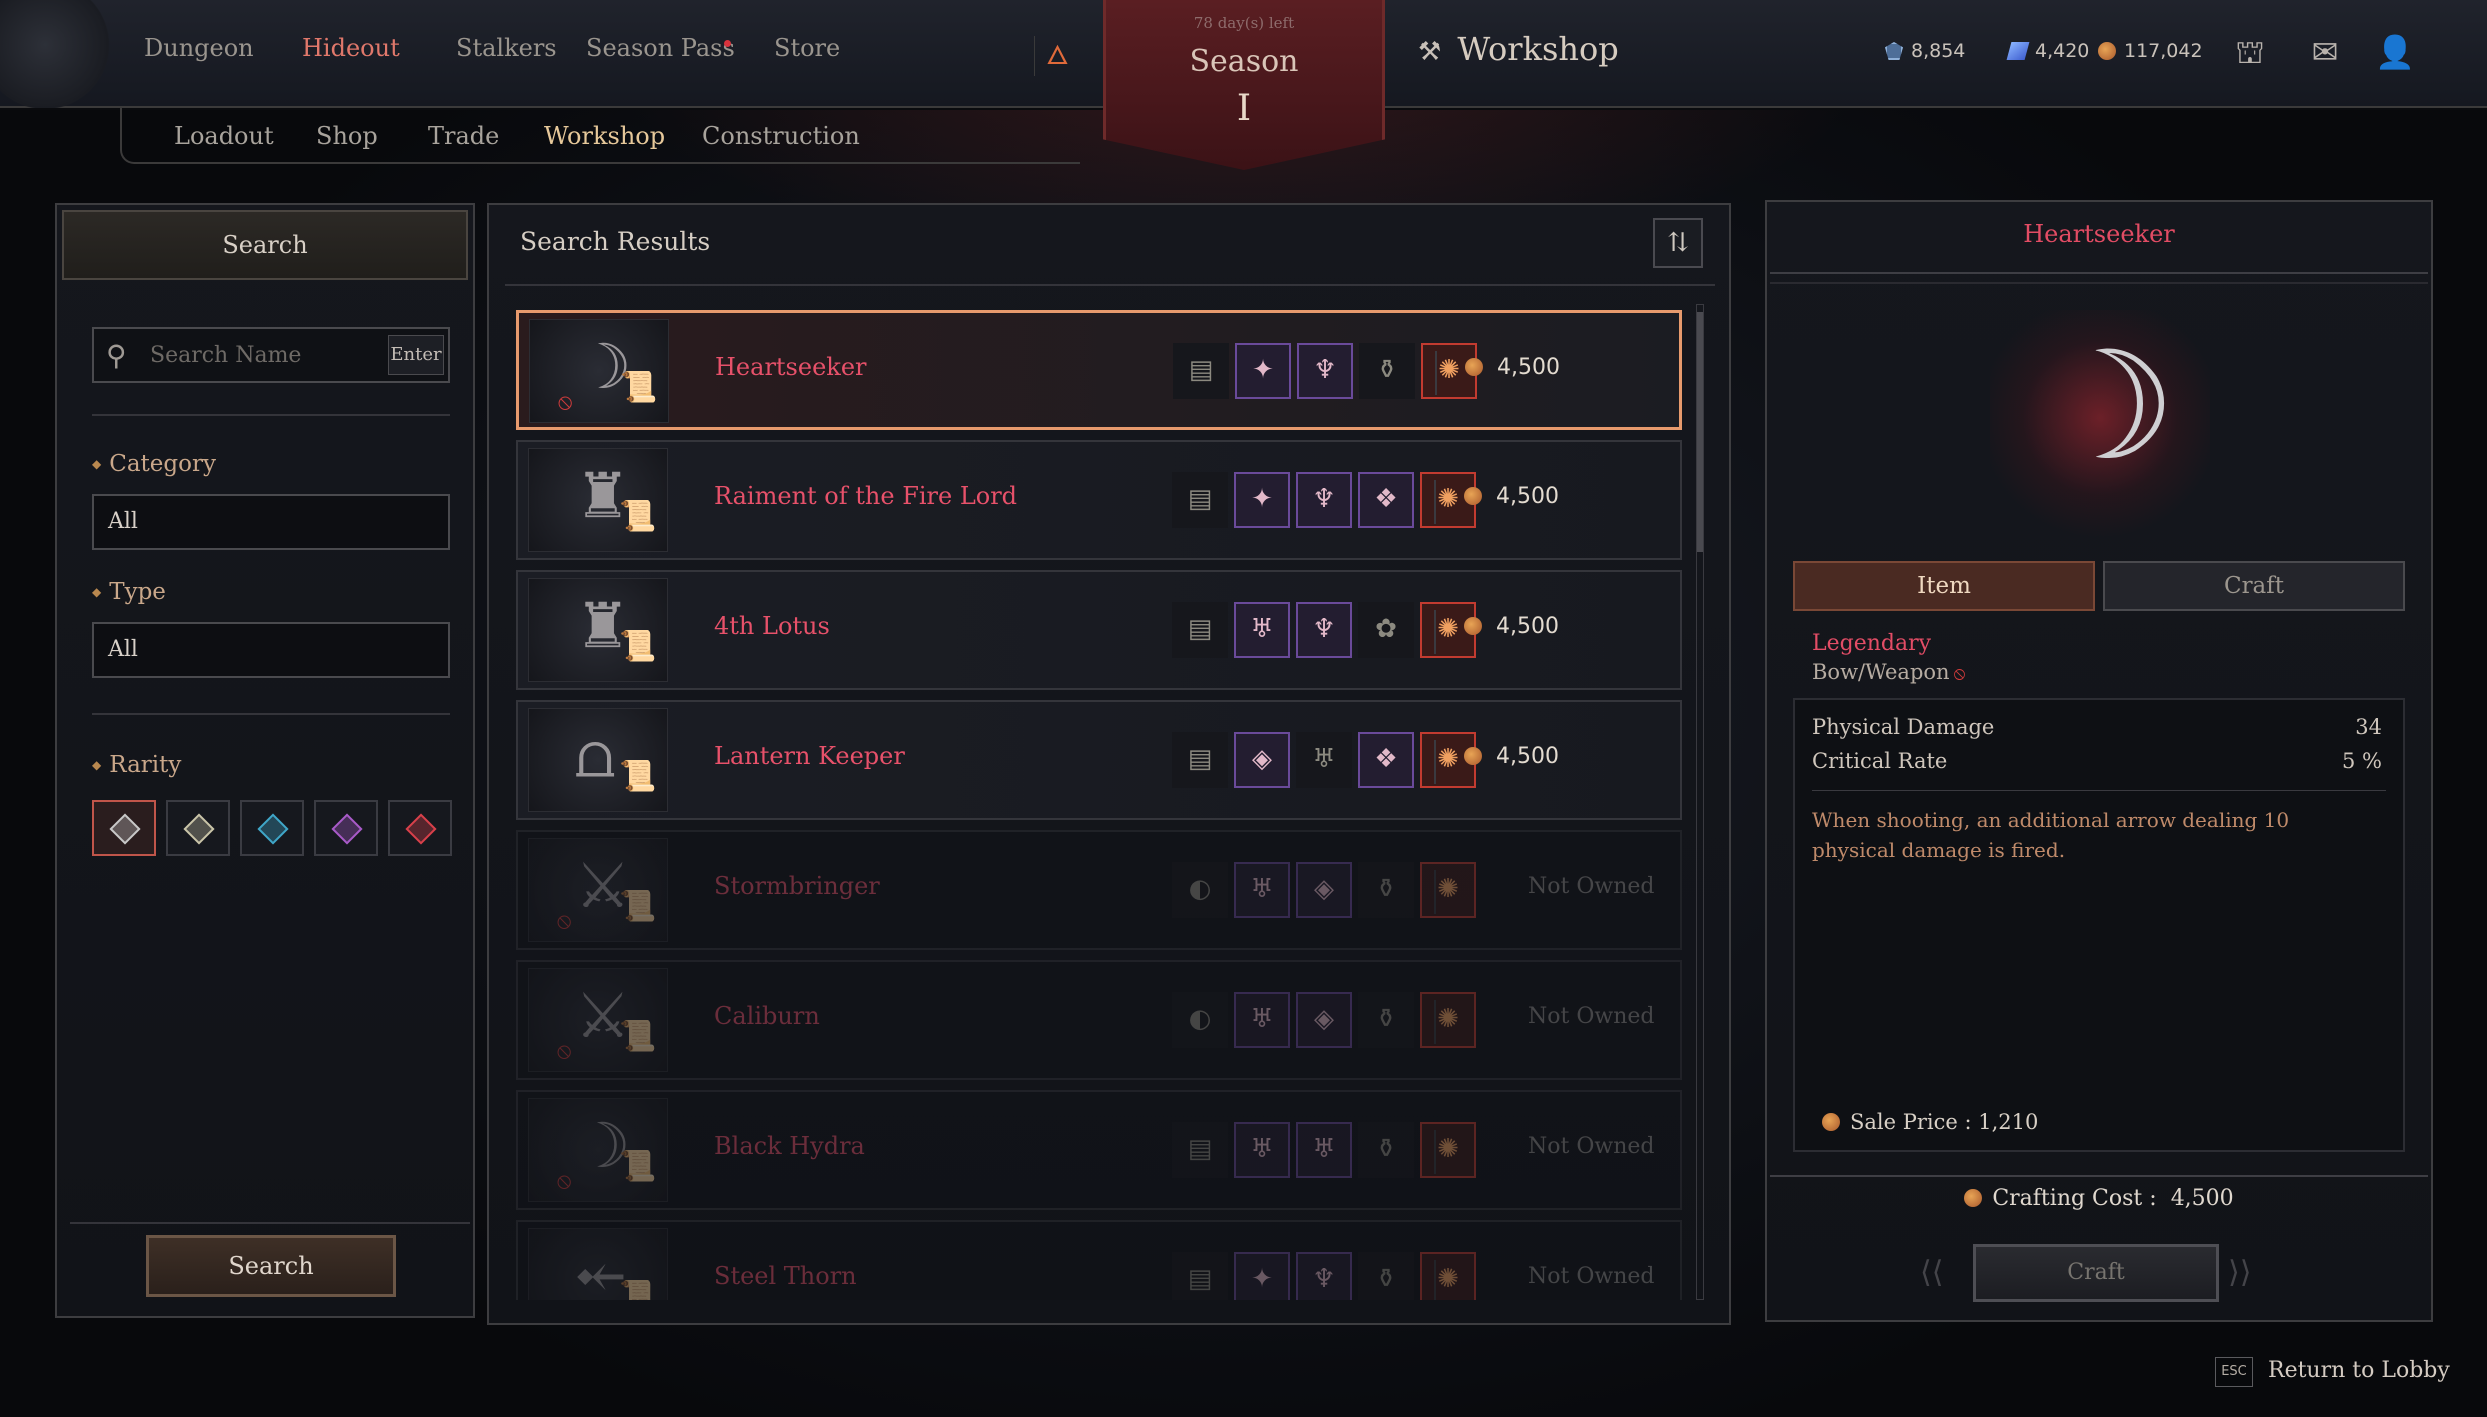  Describe the element at coordinates (615, 241) in the screenshot. I see `results-title: Search Results` at that location.